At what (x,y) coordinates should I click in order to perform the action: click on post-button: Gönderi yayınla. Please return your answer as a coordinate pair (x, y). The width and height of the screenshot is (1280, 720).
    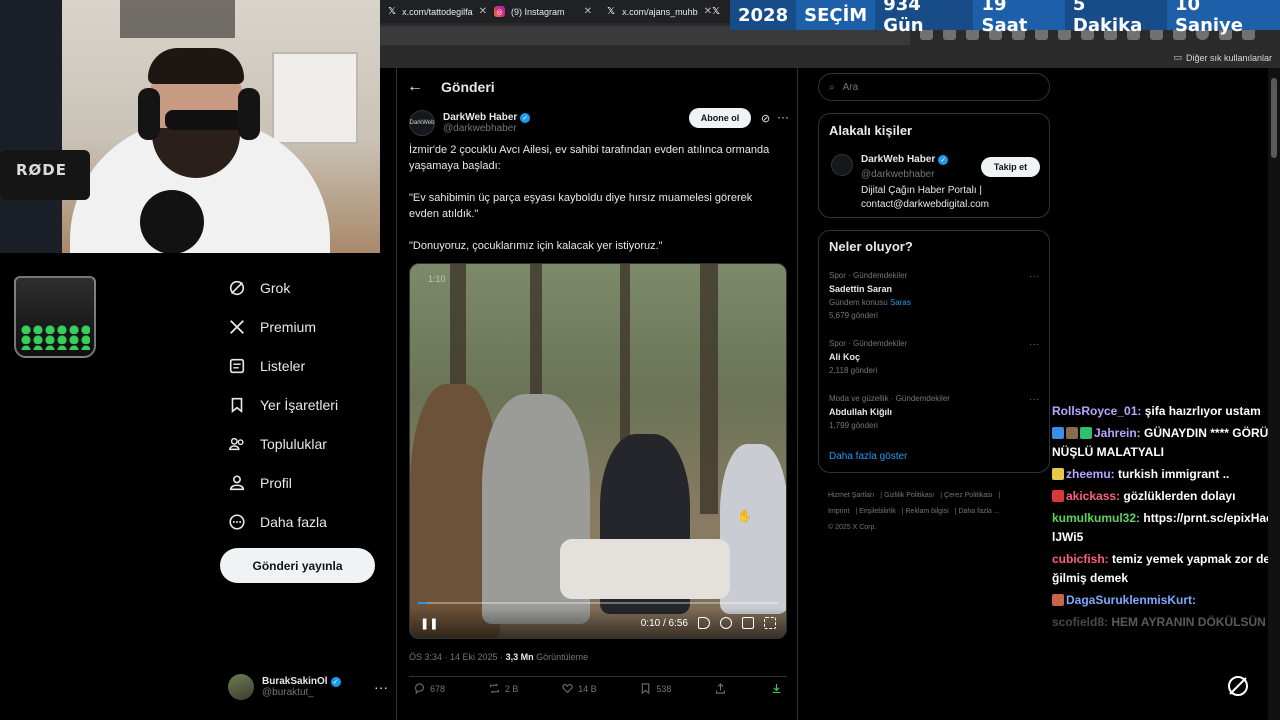
    Looking at the image, I should click on (297, 565).